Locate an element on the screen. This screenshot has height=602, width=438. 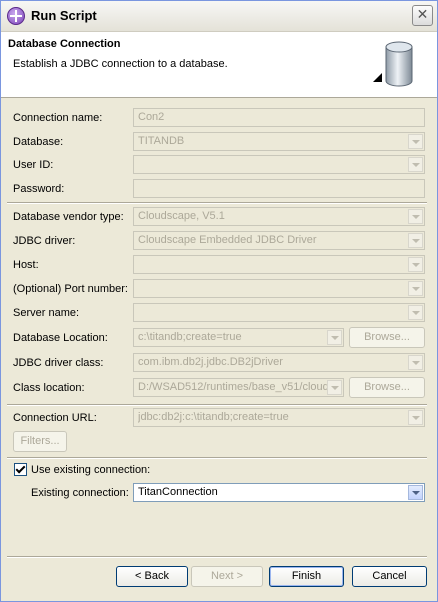
host-label: Host: is located at coordinates (26, 265).